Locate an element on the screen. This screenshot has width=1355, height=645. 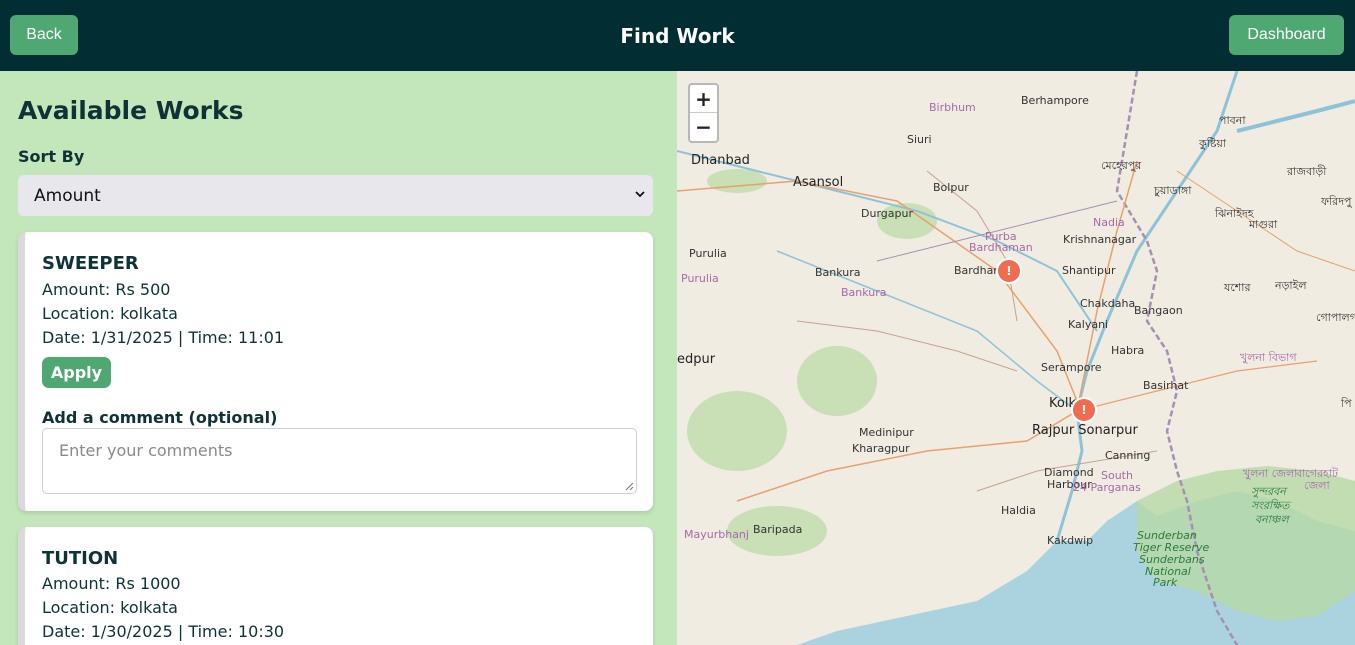
map-label: পাবনা is located at coordinates (1232, 120).